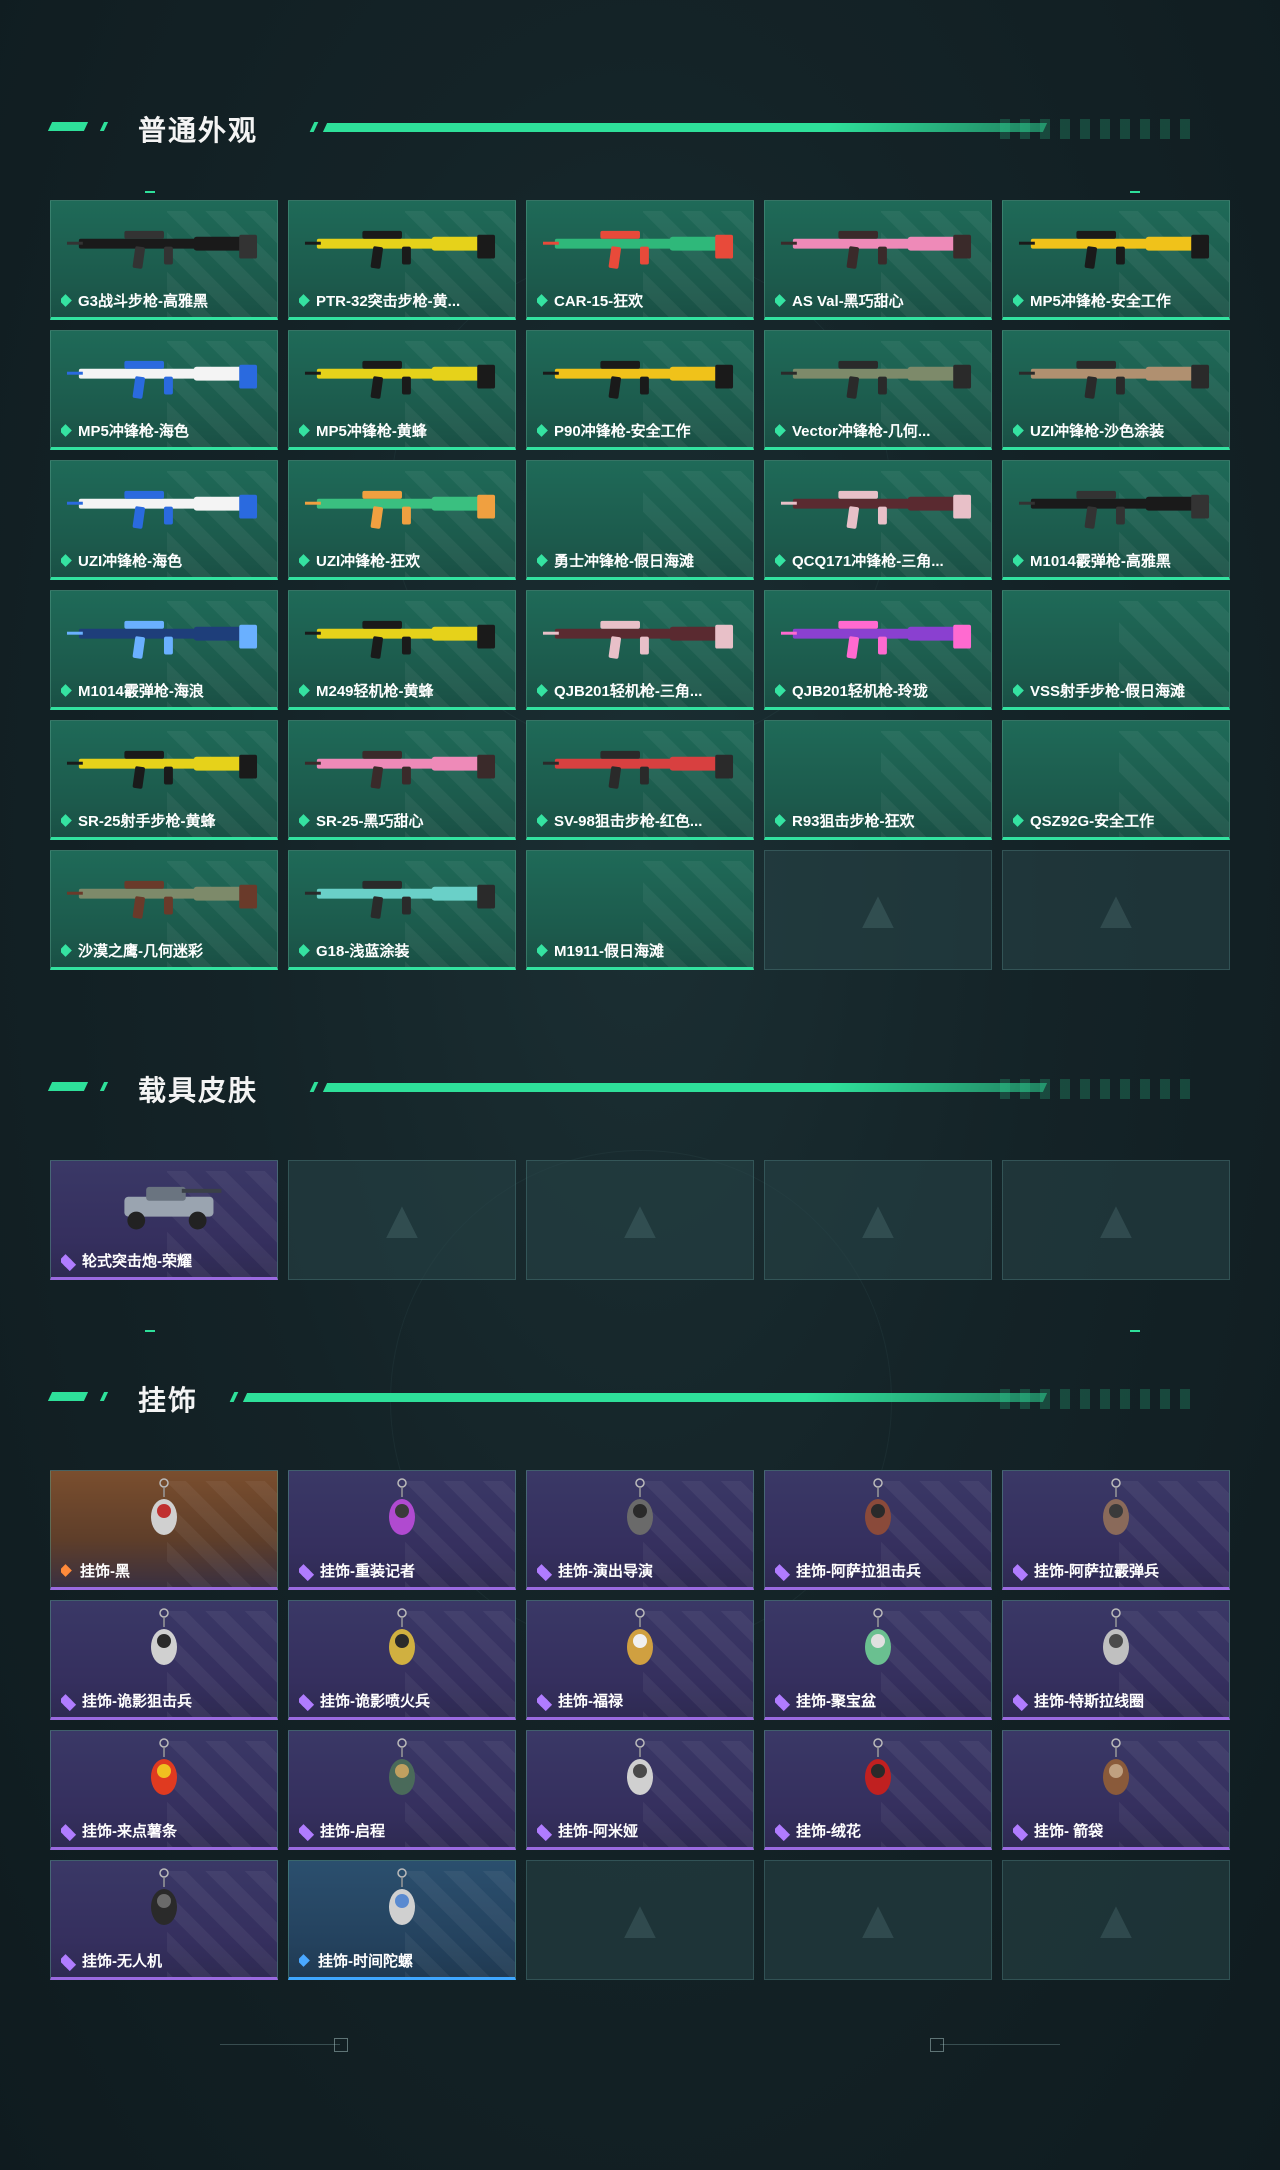 This screenshot has width=1280, height=2170. I want to click on weapon-skin-card: UZI冲锋枪-狂欢, so click(402, 520).